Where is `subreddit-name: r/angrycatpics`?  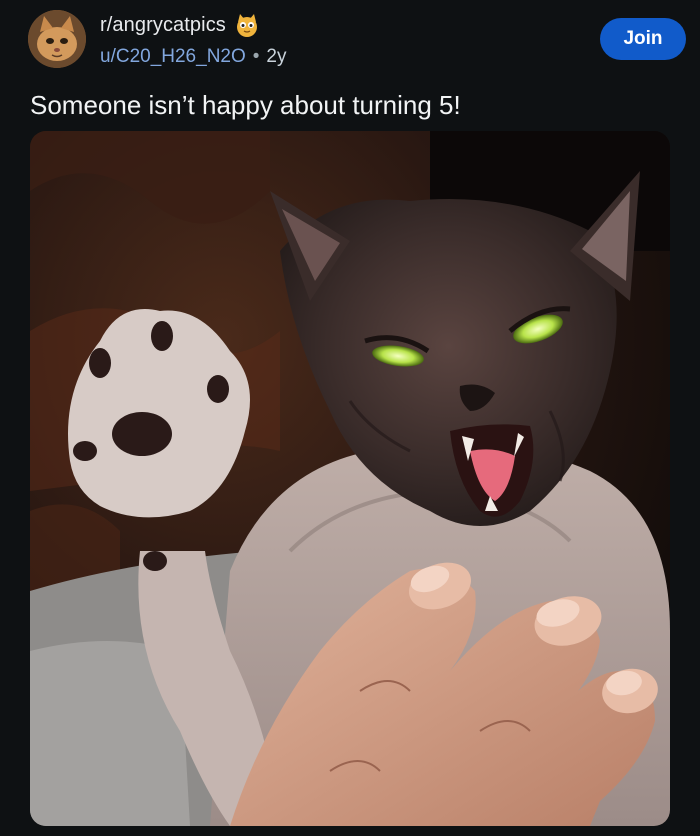 subreddit-name: r/angrycatpics is located at coordinates (163, 25).